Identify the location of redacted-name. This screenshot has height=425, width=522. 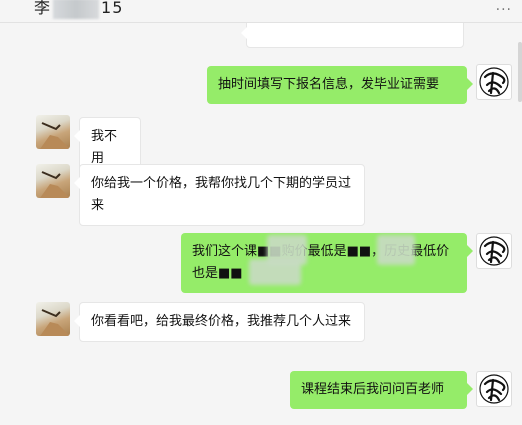
(76, 9).